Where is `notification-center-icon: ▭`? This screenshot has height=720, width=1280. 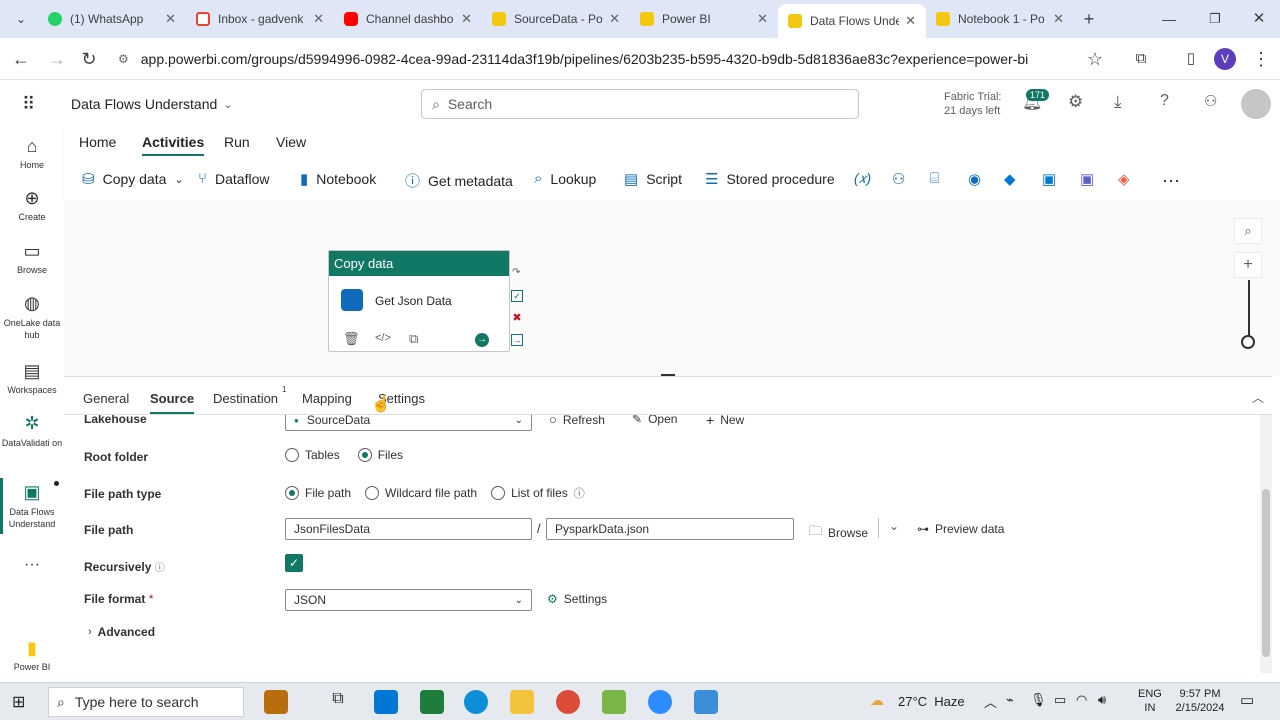
notification-center-icon: ▭ is located at coordinates (1247, 700).